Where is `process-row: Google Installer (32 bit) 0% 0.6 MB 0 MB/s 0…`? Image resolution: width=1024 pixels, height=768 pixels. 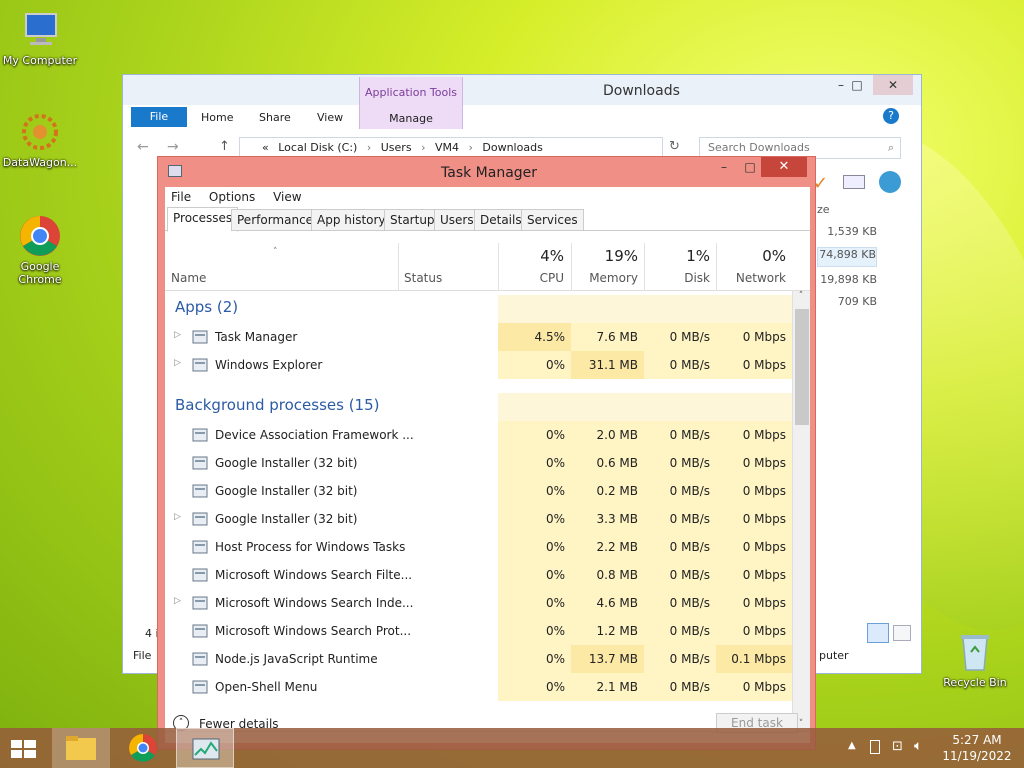
process-row: Google Installer (32 bit) 0% 0.6 MB 0 MB/s 0… is located at coordinates (478, 463).